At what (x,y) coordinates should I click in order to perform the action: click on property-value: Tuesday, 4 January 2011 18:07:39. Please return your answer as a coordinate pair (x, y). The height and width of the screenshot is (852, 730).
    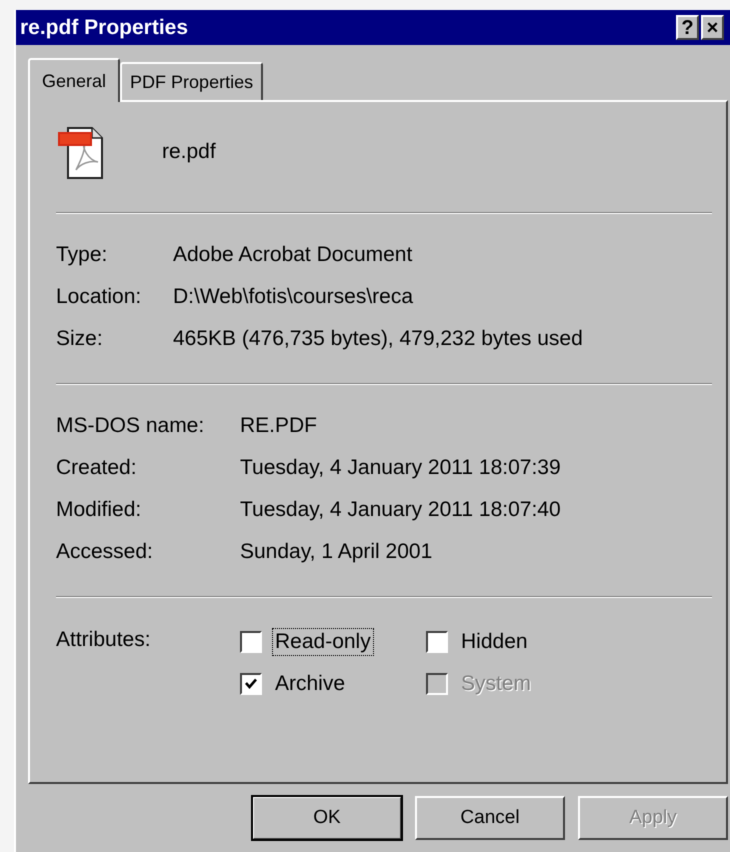
    Looking at the image, I should click on (401, 468).